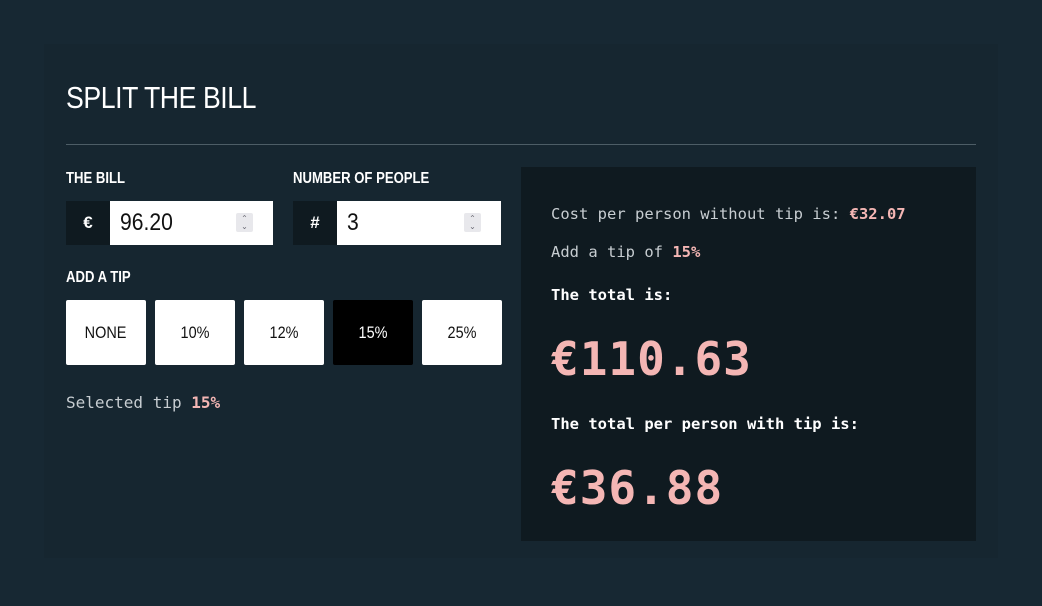  What do you see at coordinates (696, 214) in the screenshot?
I see `cost-without-tip-label: Cost per person without tip is:` at bounding box center [696, 214].